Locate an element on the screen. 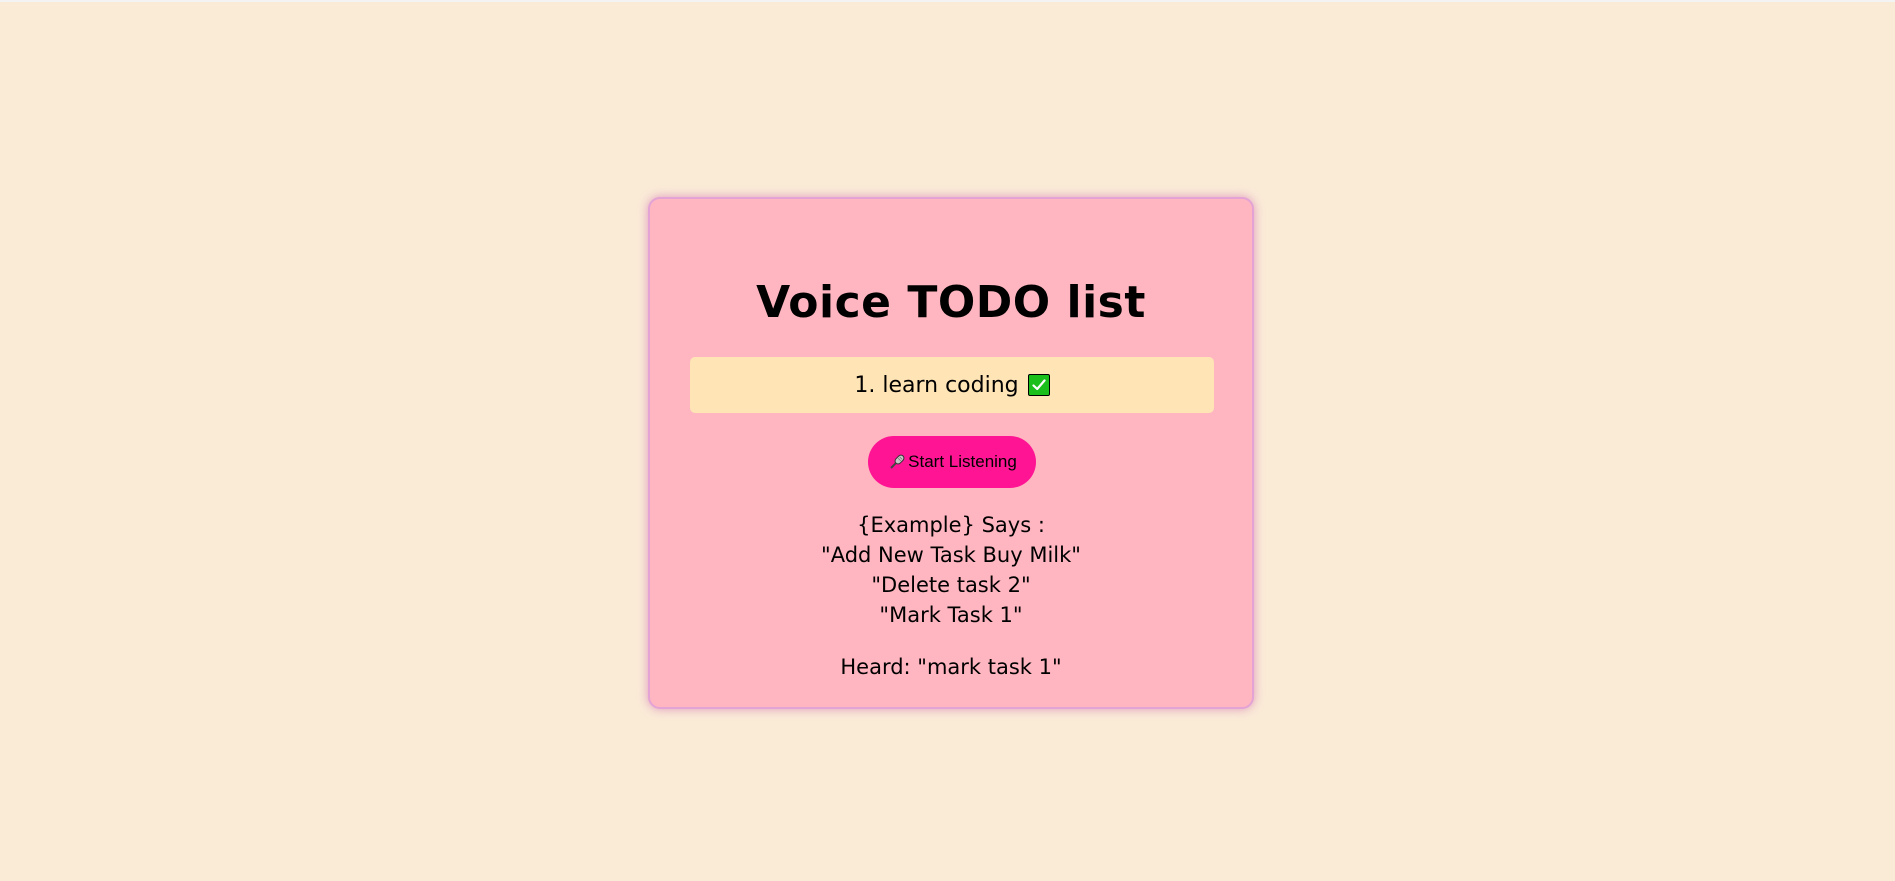 The height and width of the screenshot is (881, 1895). examples-header: {Example} Says : is located at coordinates (951, 525).